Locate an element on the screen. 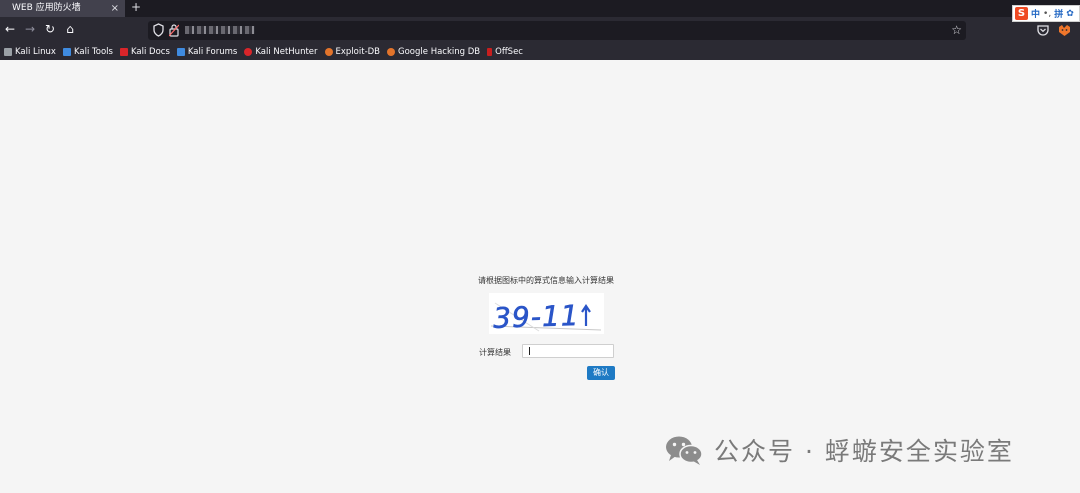 The height and width of the screenshot is (493, 1080). bookmark-kali-docs: Kali Docs is located at coordinates (144, 51).